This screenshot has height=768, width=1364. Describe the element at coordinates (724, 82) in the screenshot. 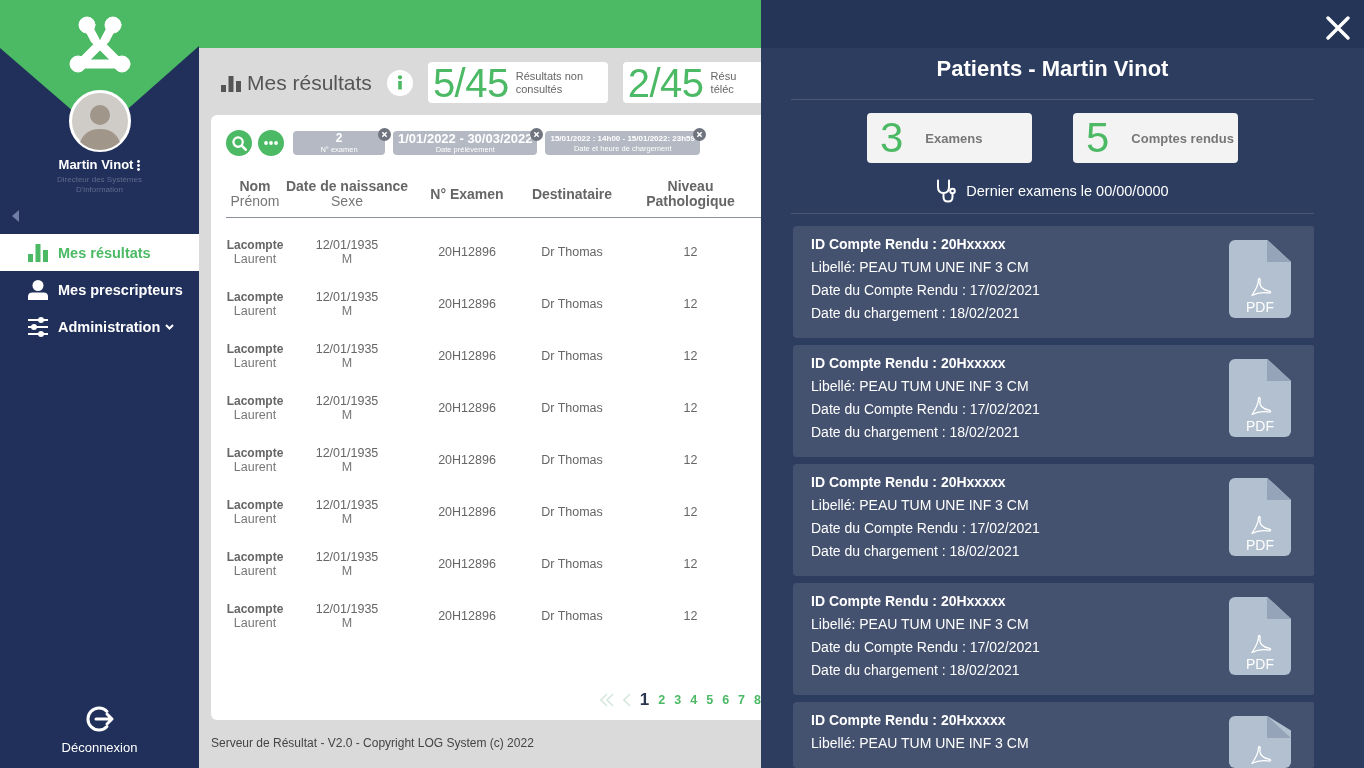

I see `stat-label: Résu téléc` at that location.